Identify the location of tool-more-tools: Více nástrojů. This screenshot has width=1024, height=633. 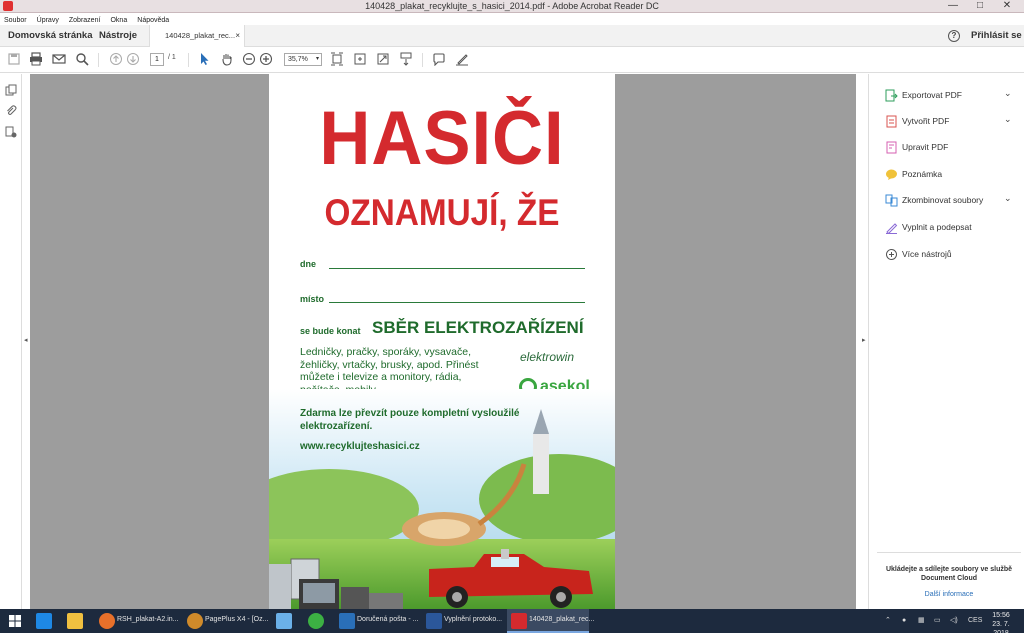
(946, 255).